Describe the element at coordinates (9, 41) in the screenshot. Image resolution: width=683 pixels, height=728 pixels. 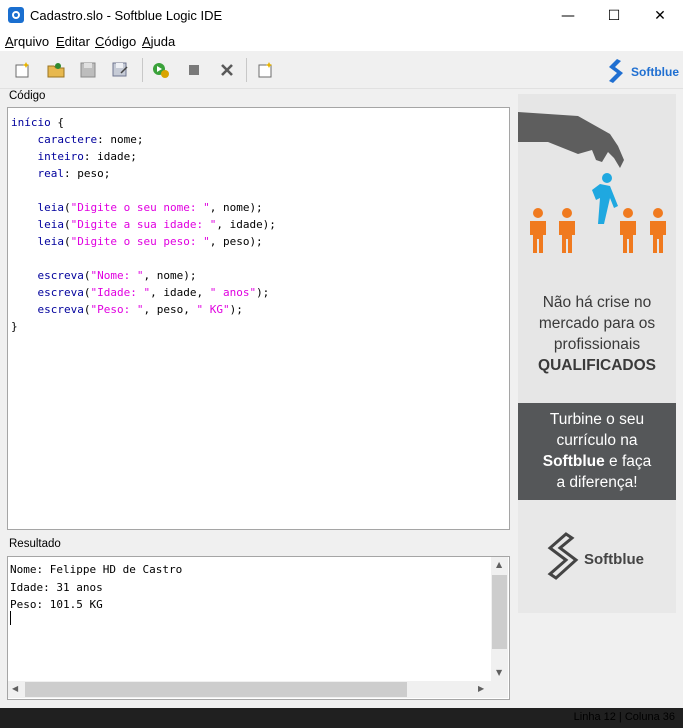
I see `menu-arquivo-mnemonic: A` at that location.